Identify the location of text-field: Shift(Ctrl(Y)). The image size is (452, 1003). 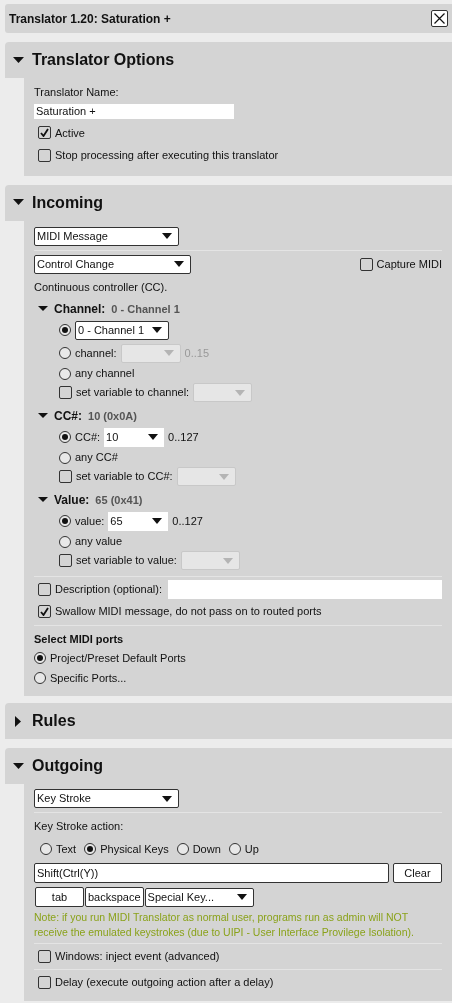
(211, 873).